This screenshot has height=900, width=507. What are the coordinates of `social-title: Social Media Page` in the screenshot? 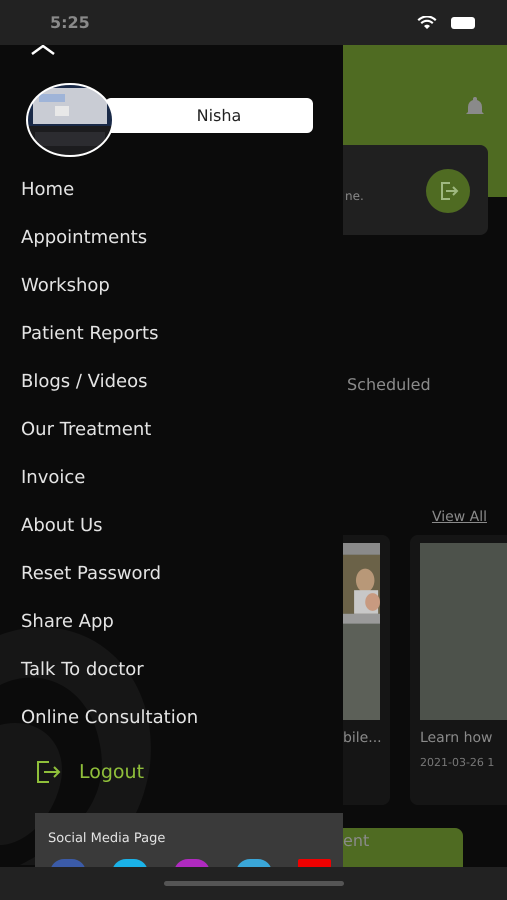 It's located at (107, 838).